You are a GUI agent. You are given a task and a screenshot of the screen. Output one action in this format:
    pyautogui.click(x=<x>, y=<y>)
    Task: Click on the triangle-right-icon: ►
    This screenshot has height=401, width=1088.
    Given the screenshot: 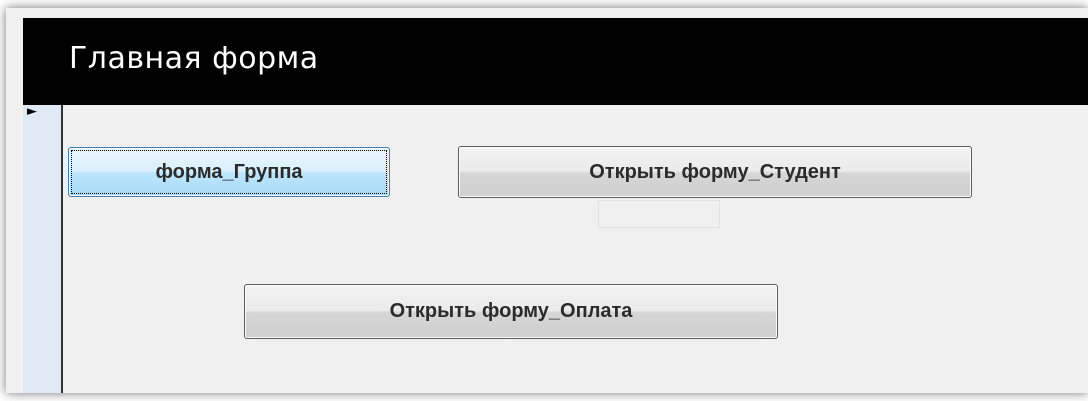 What is the action you would take?
    pyautogui.click(x=32, y=111)
    